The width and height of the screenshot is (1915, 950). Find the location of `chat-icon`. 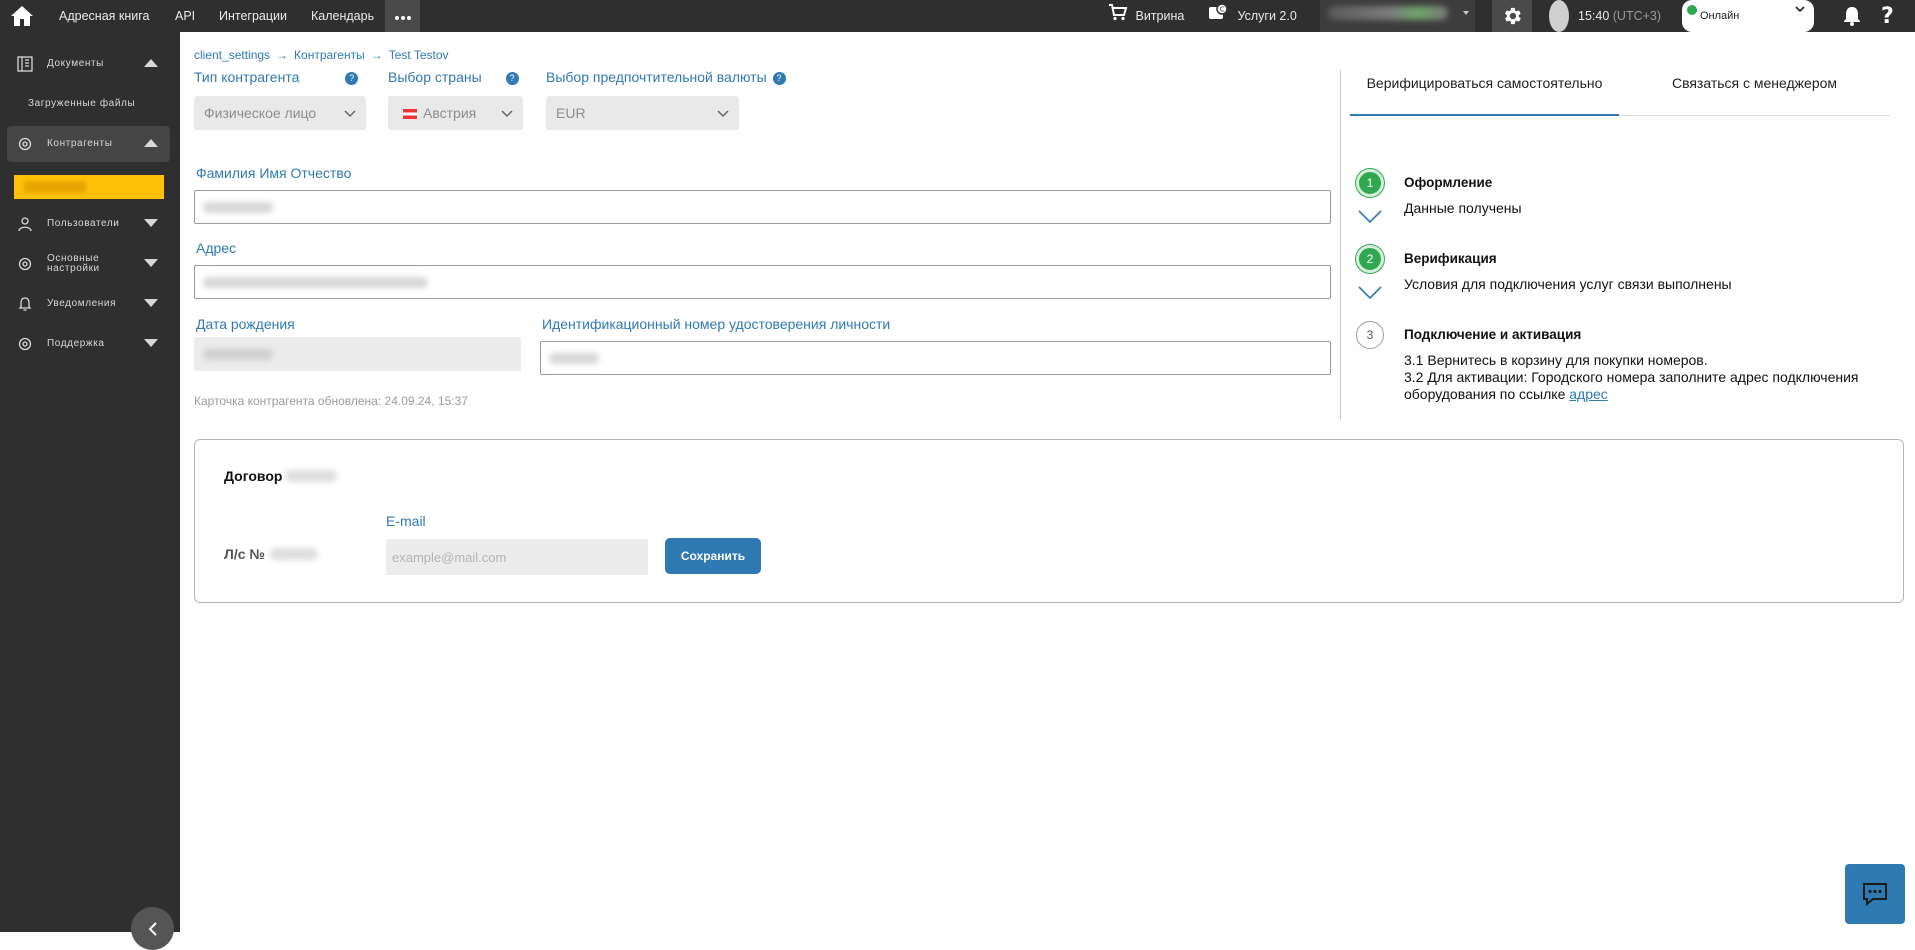

chat-icon is located at coordinates (1875, 895).